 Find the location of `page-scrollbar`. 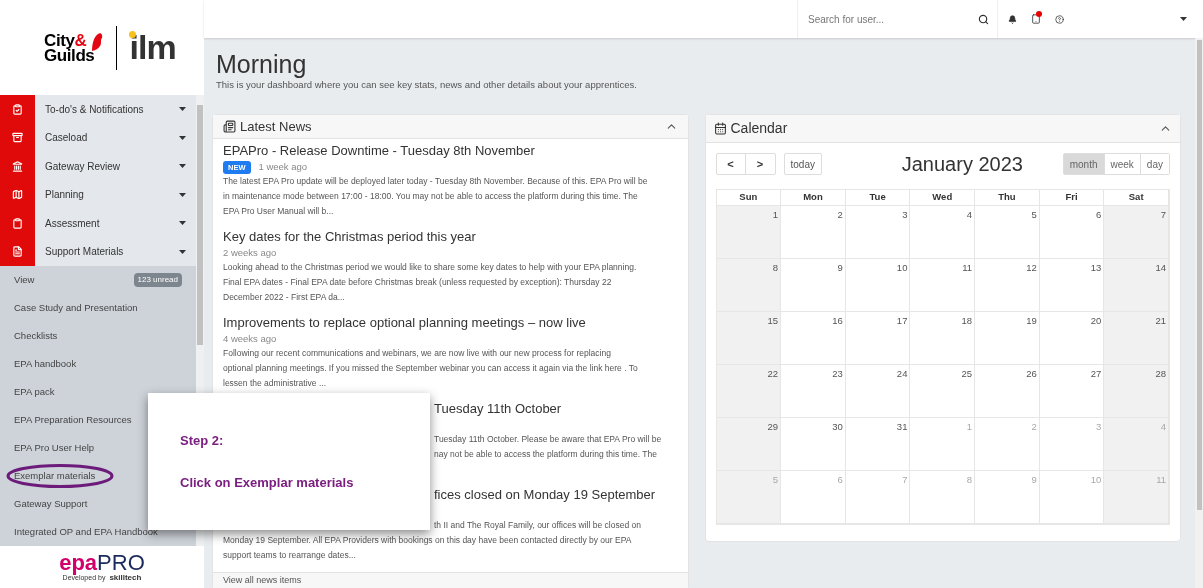

page-scrollbar is located at coordinates (1199, 313).